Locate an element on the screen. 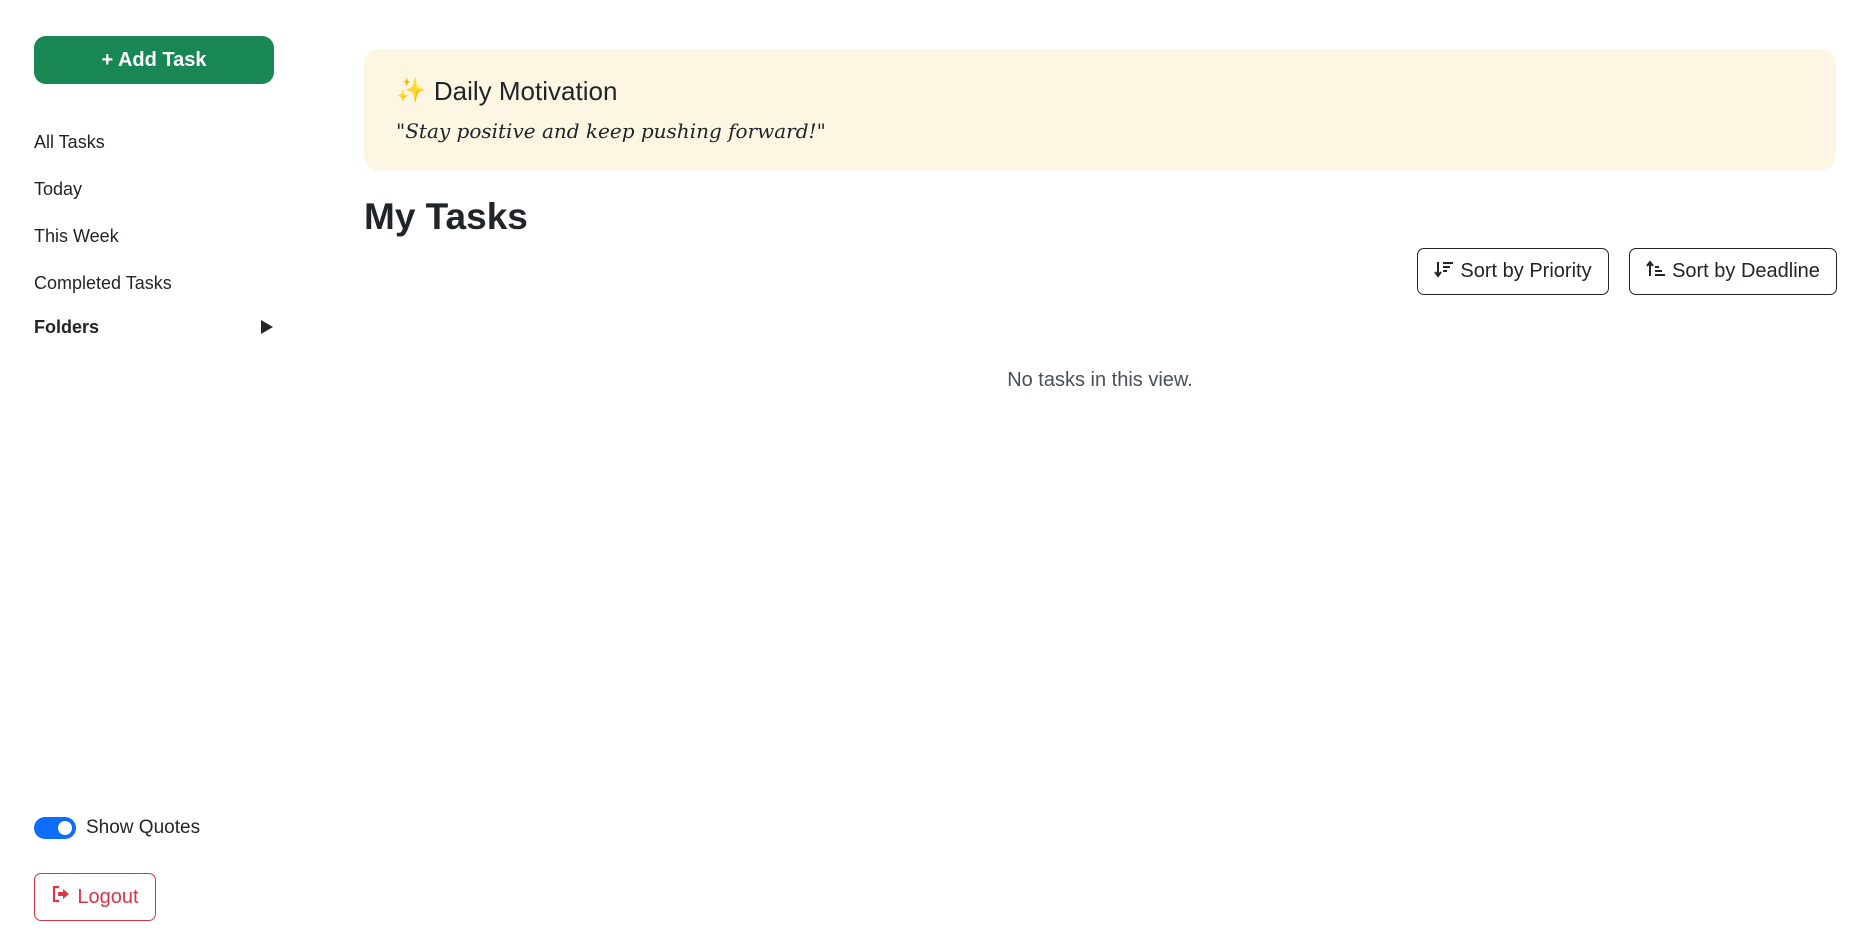  empty-state-message: No tasks in this view. is located at coordinates (1100, 380).